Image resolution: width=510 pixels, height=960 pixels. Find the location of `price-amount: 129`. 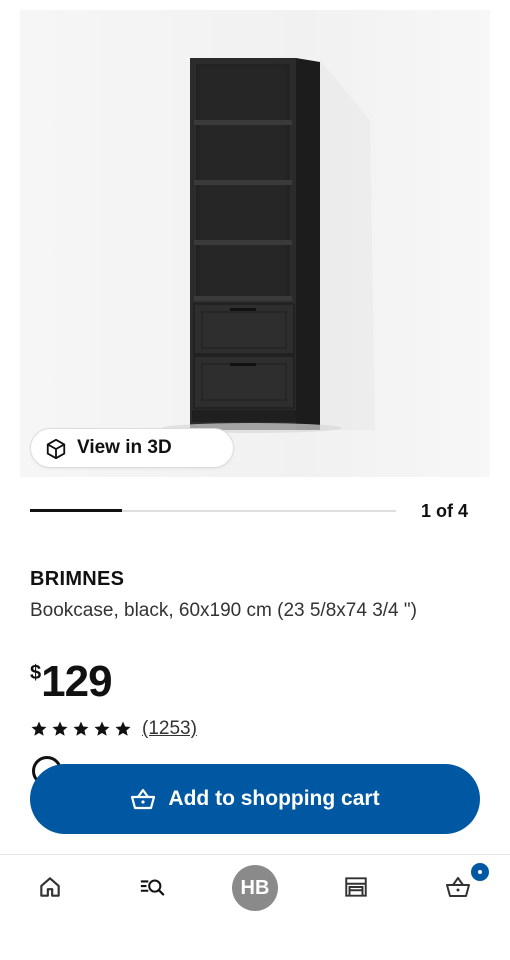

price-amount: 129 is located at coordinates (76, 681).